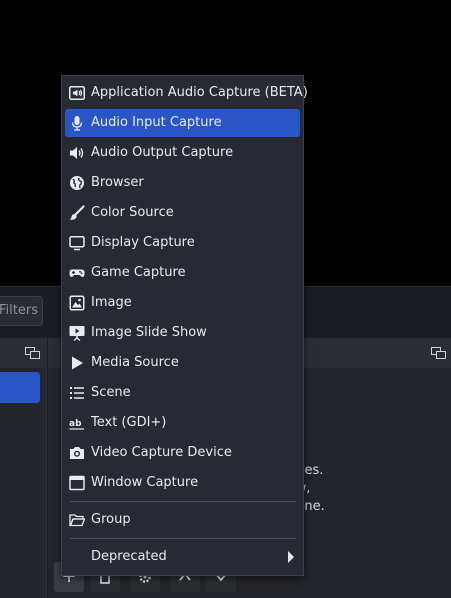 The width and height of the screenshot is (451, 598). Describe the element at coordinates (199, 92) in the screenshot. I see `menu-item-label: Application Audio Capture (BETA)` at that location.